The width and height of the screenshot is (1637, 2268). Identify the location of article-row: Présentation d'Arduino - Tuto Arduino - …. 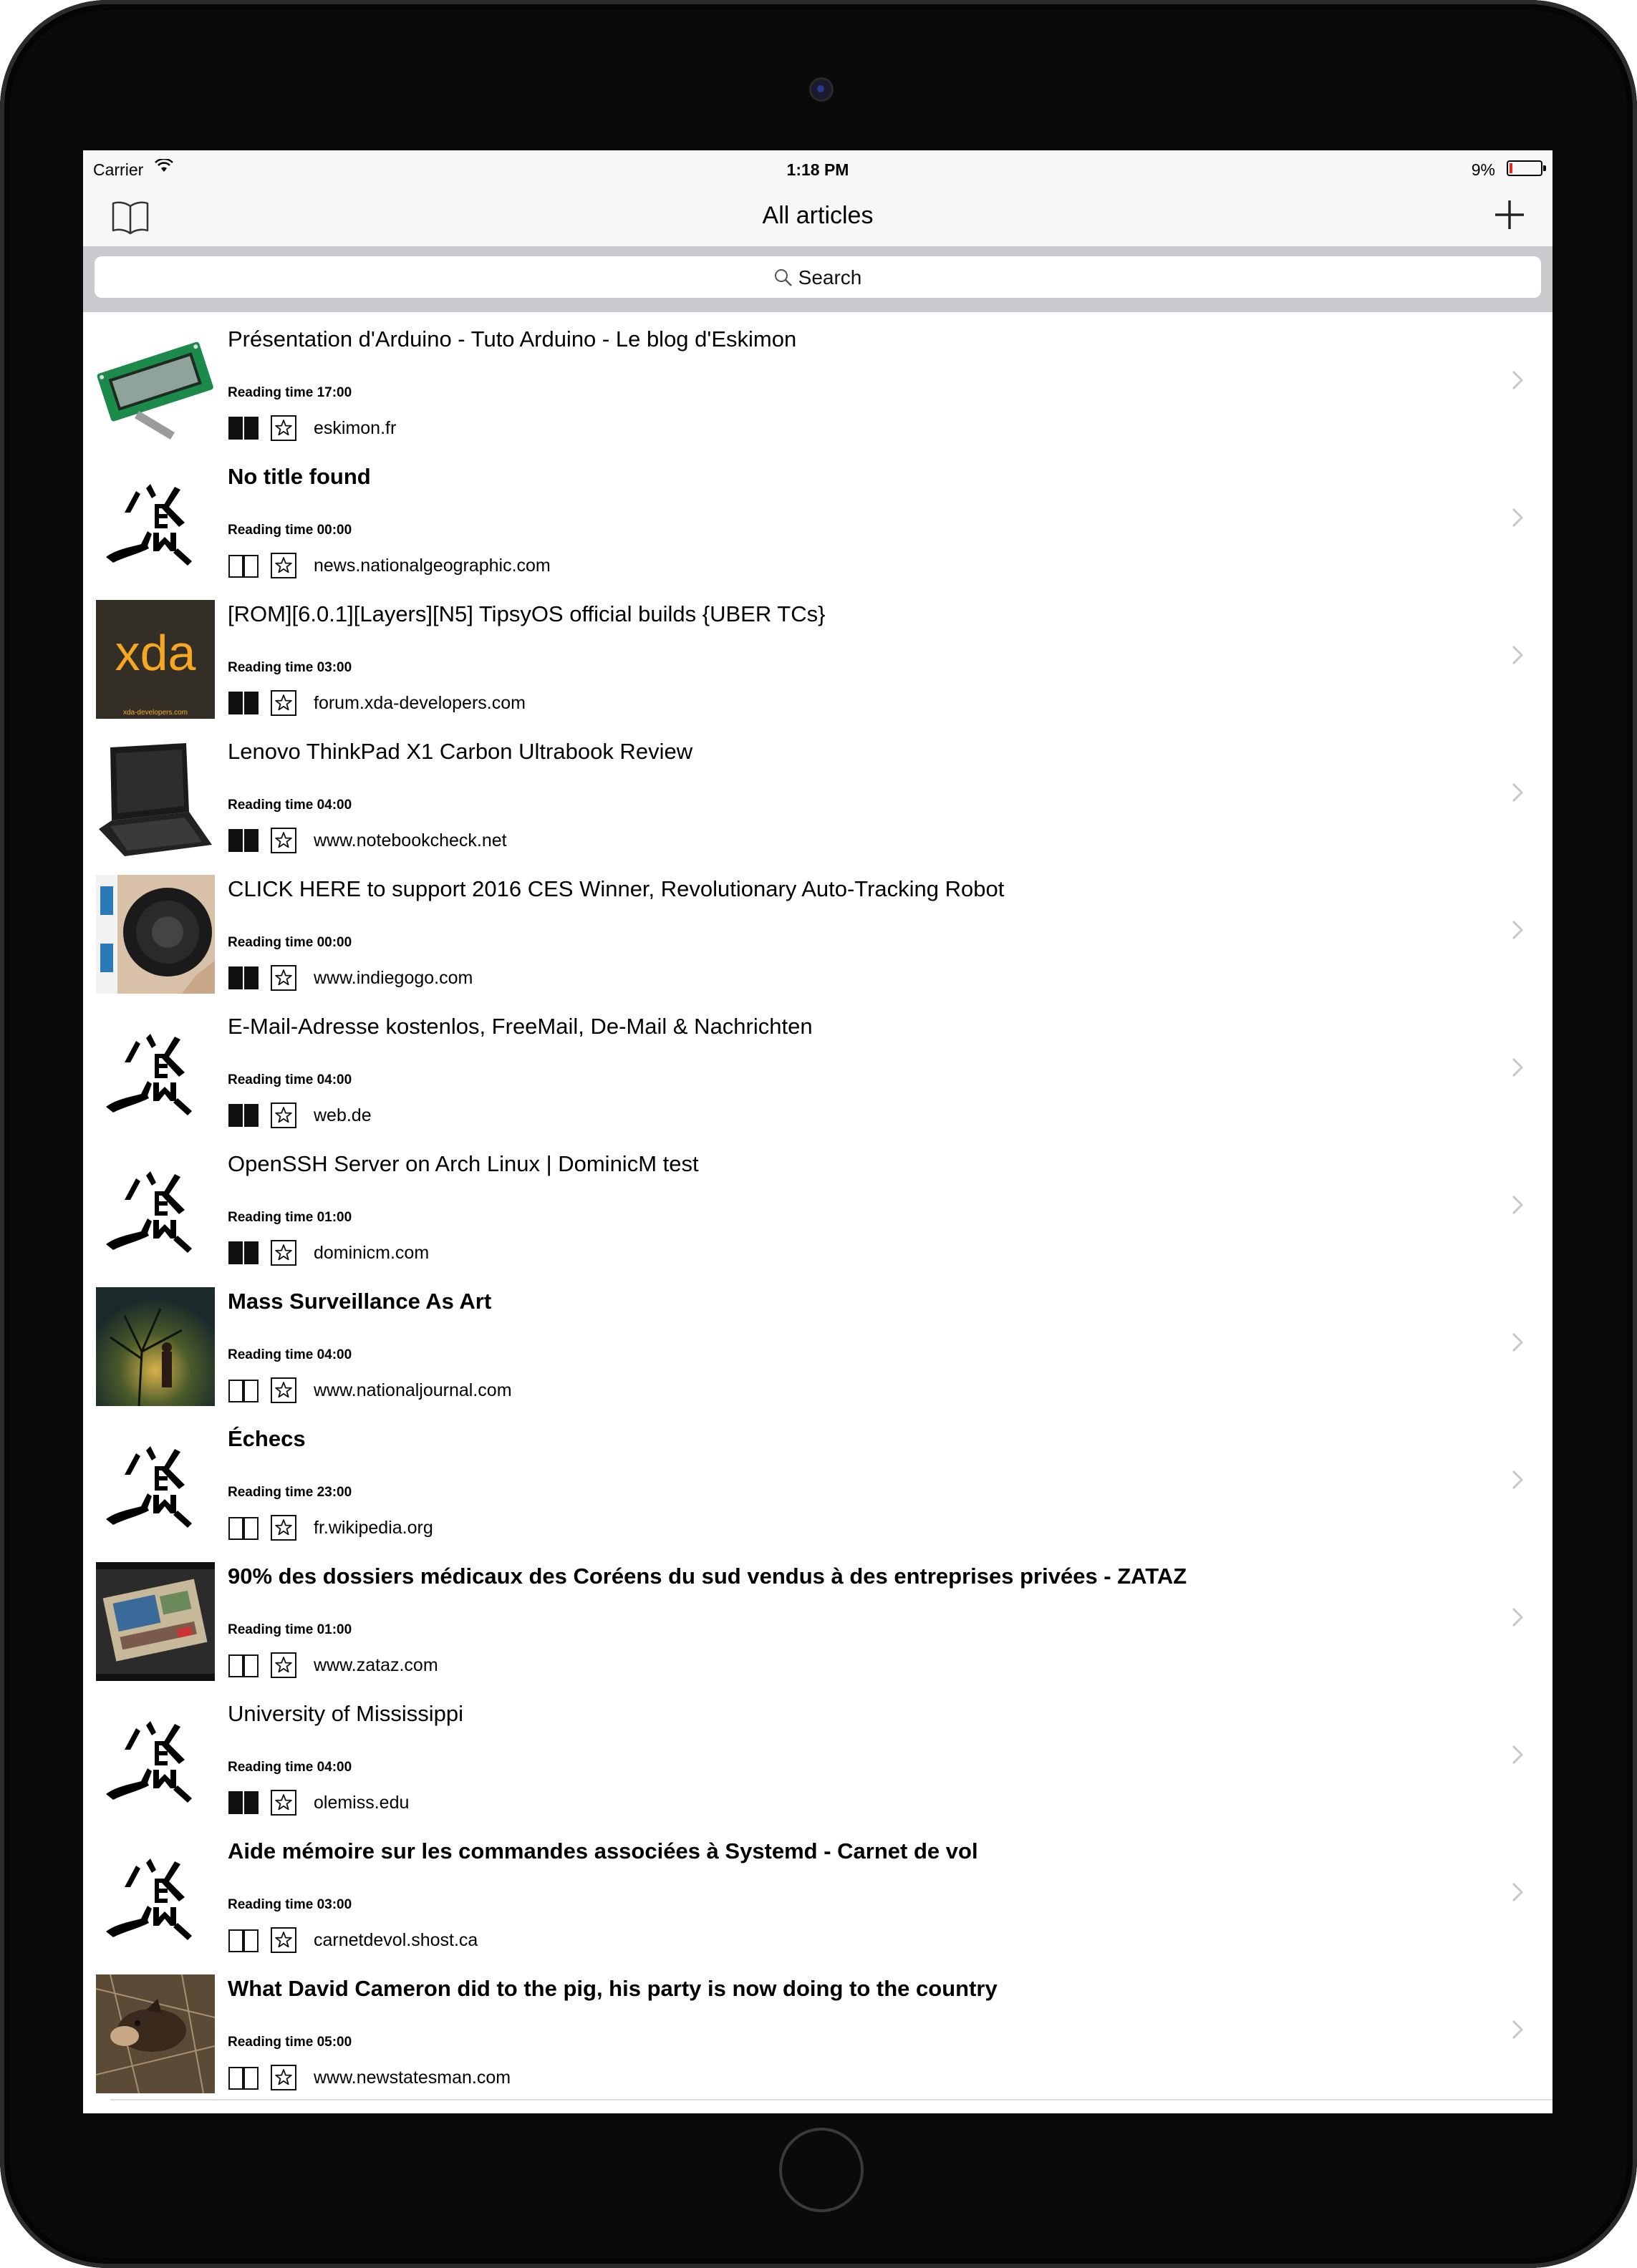
(818, 382).